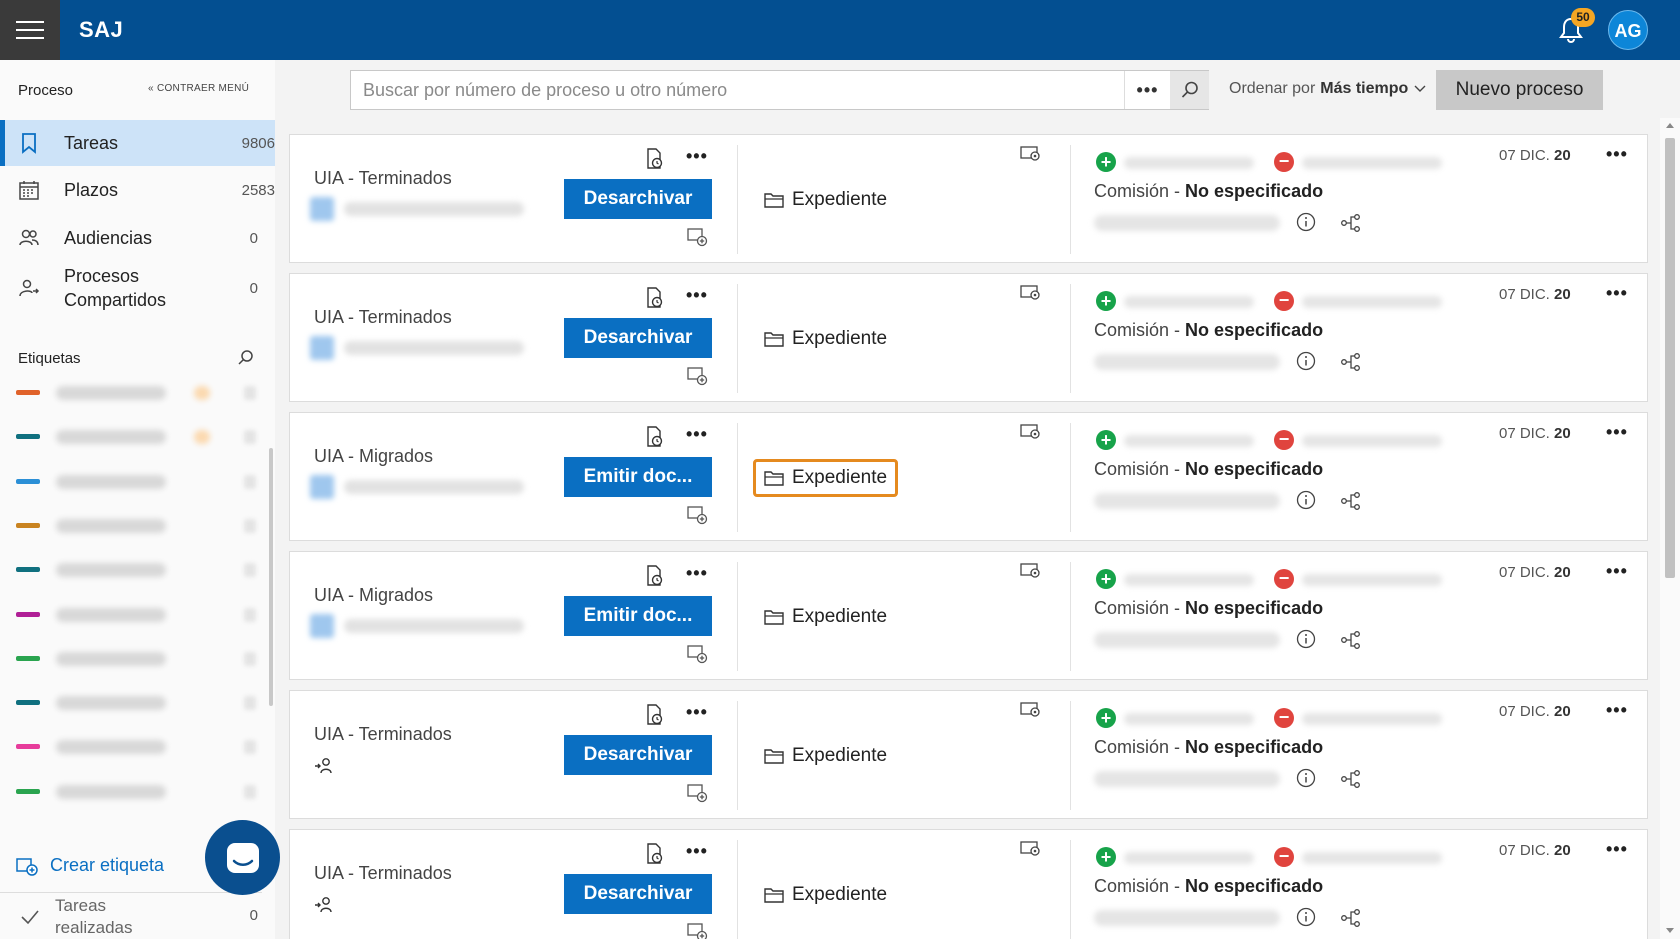 Image resolution: width=1680 pixels, height=939 pixels. I want to click on main-scrollbar, so click(1670, 528).